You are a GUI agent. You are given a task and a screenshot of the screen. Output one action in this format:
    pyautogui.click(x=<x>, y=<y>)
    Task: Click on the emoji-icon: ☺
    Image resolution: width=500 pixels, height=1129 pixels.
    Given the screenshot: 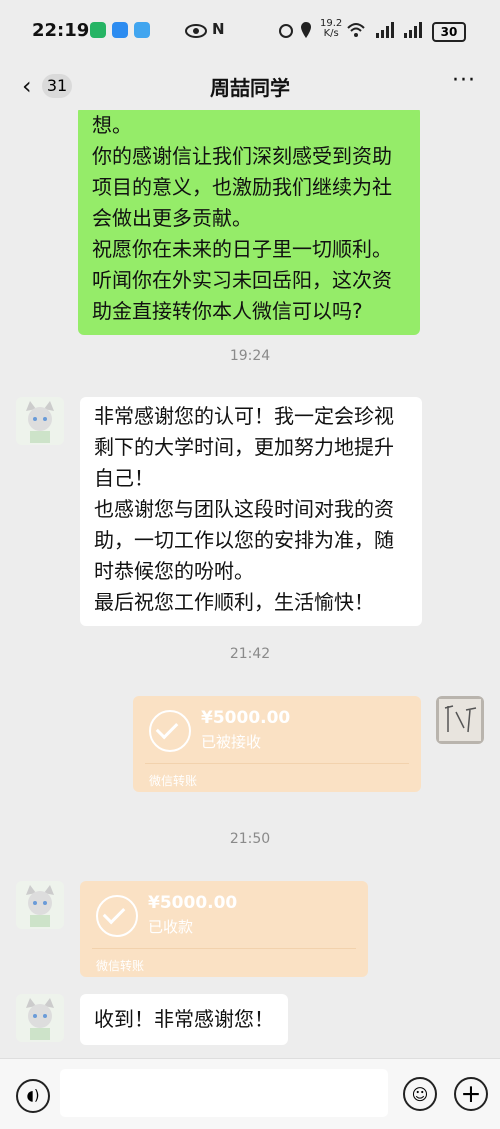 What is the action you would take?
    pyautogui.click(x=420, y=1094)
    